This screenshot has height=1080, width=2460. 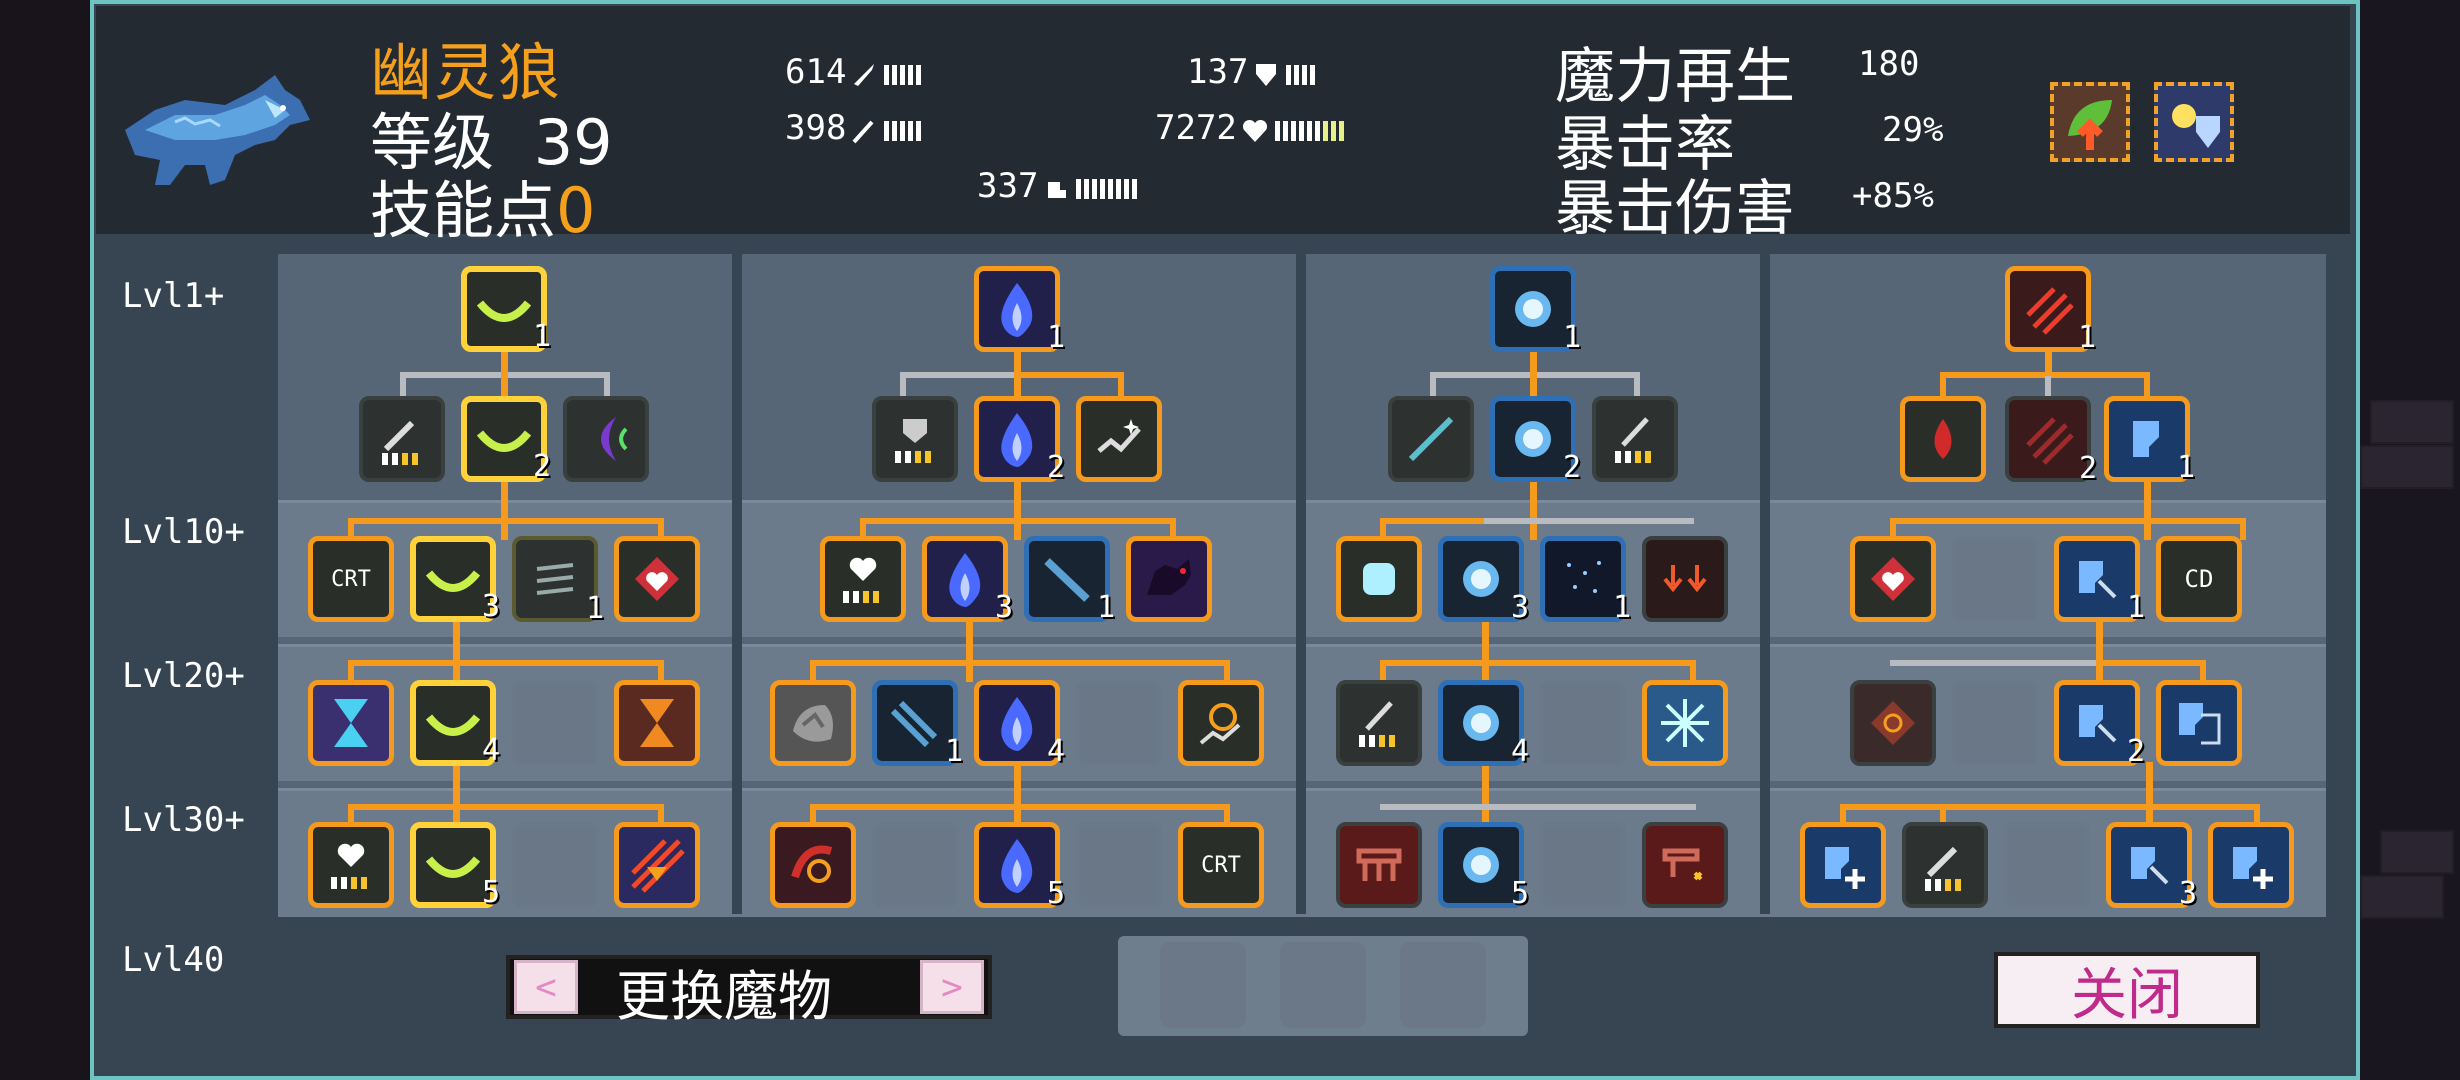 What do you see at coordinates (1019, 724) in the screenshot?
I see `blue-flame-node-4: 4` at bounding box center [1019, 724].